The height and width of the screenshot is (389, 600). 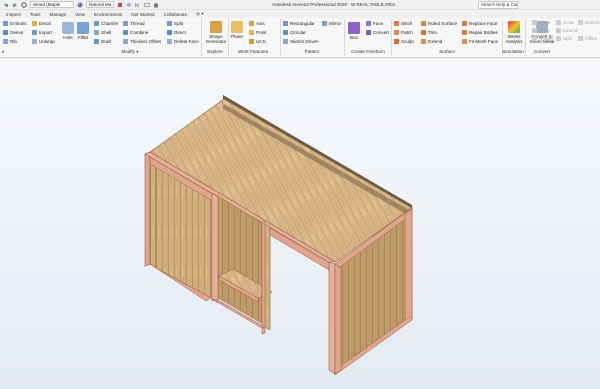 I want to click on stitch-button: Stitch, so click(x=403, y=23).